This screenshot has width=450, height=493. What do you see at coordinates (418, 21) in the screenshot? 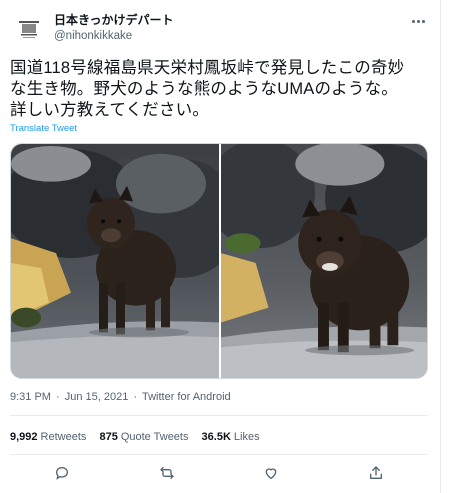
I see `more-options-icon` at bounding box center [418, 21].